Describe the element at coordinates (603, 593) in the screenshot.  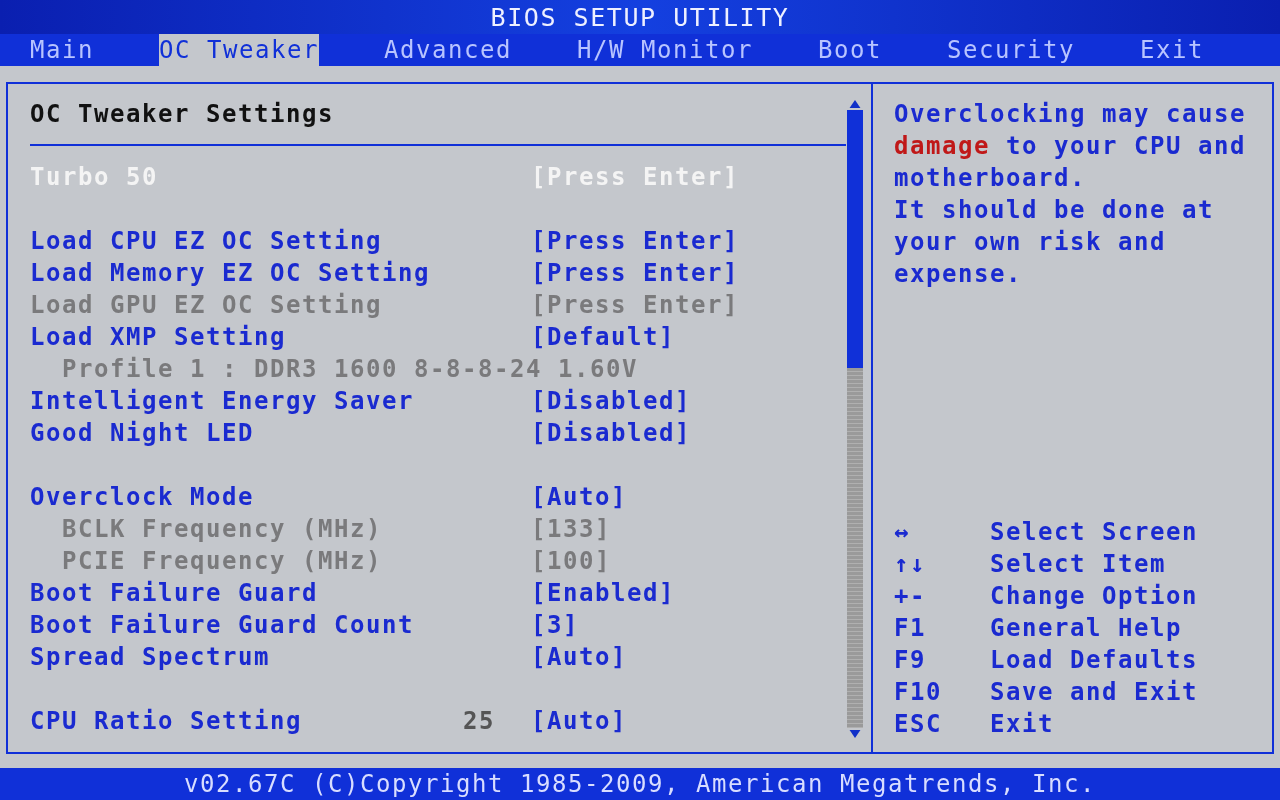
I see `setting-value: [Enabled]` at that location.